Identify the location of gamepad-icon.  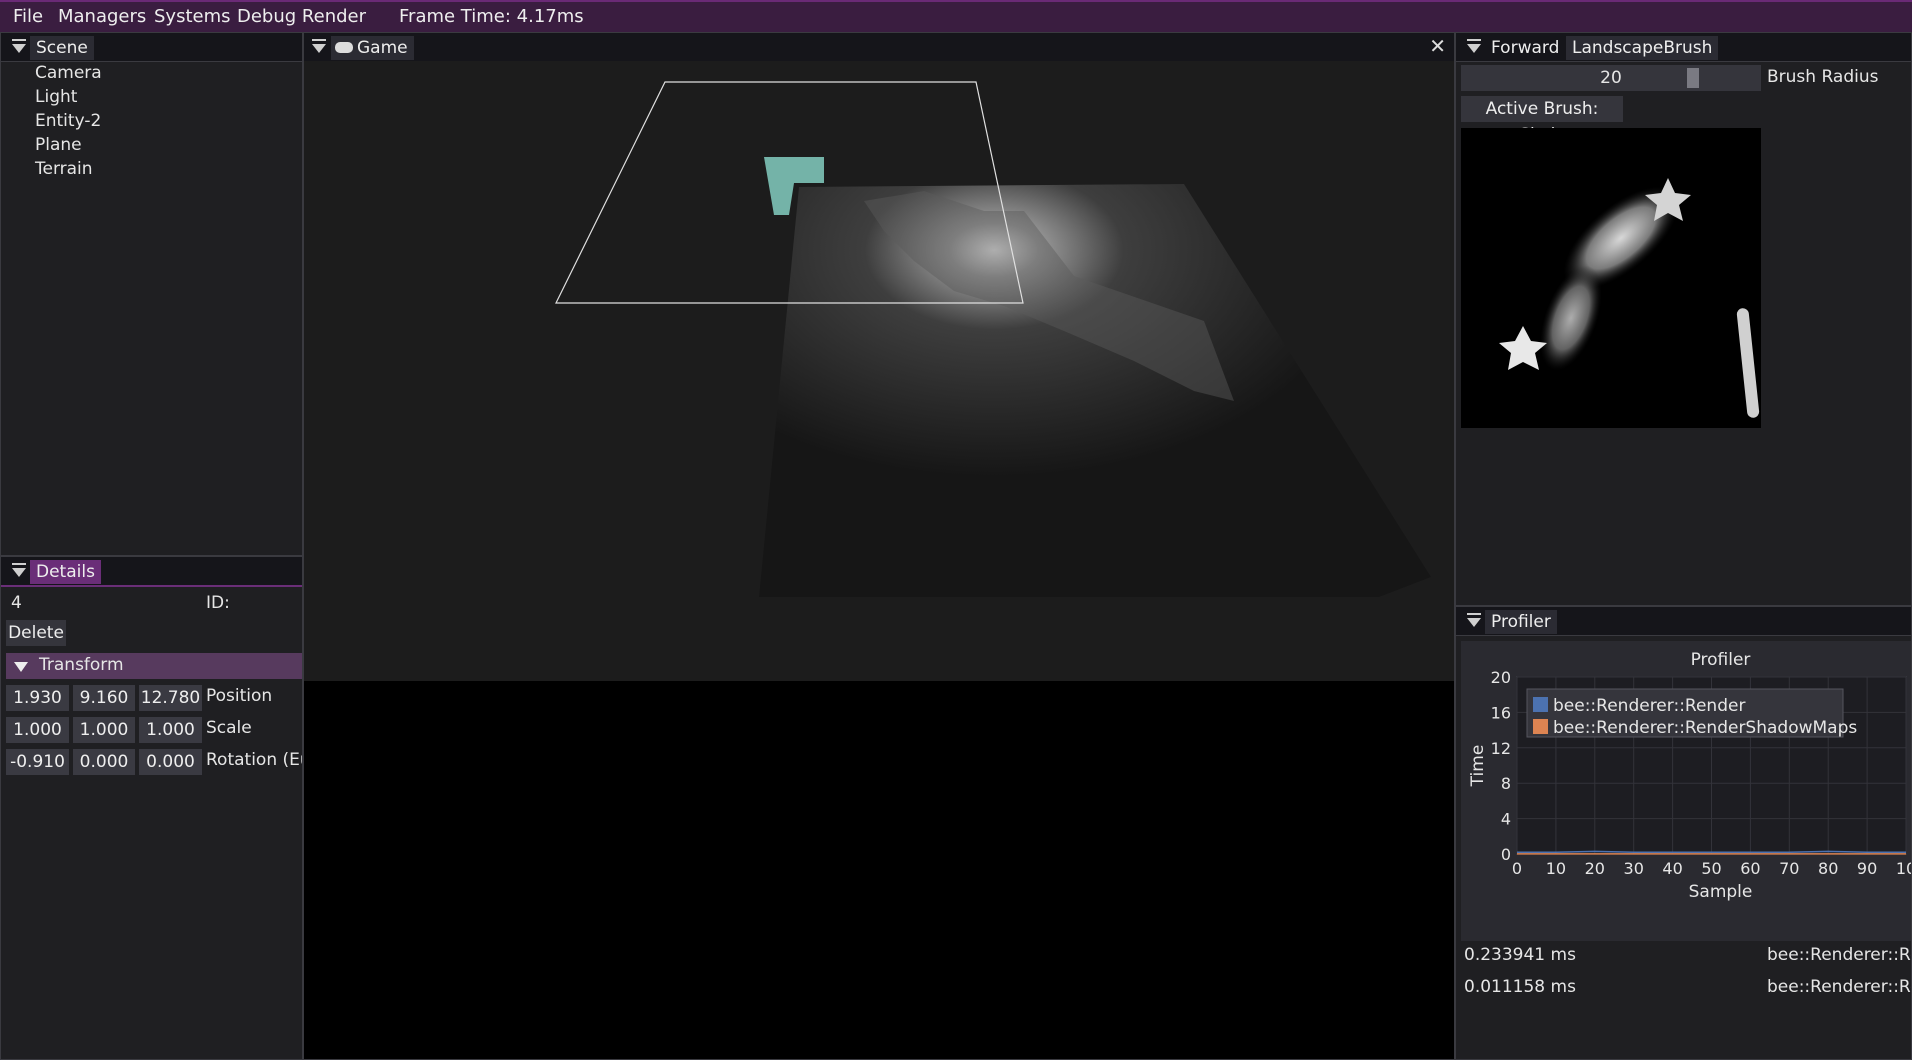
(344, 47).